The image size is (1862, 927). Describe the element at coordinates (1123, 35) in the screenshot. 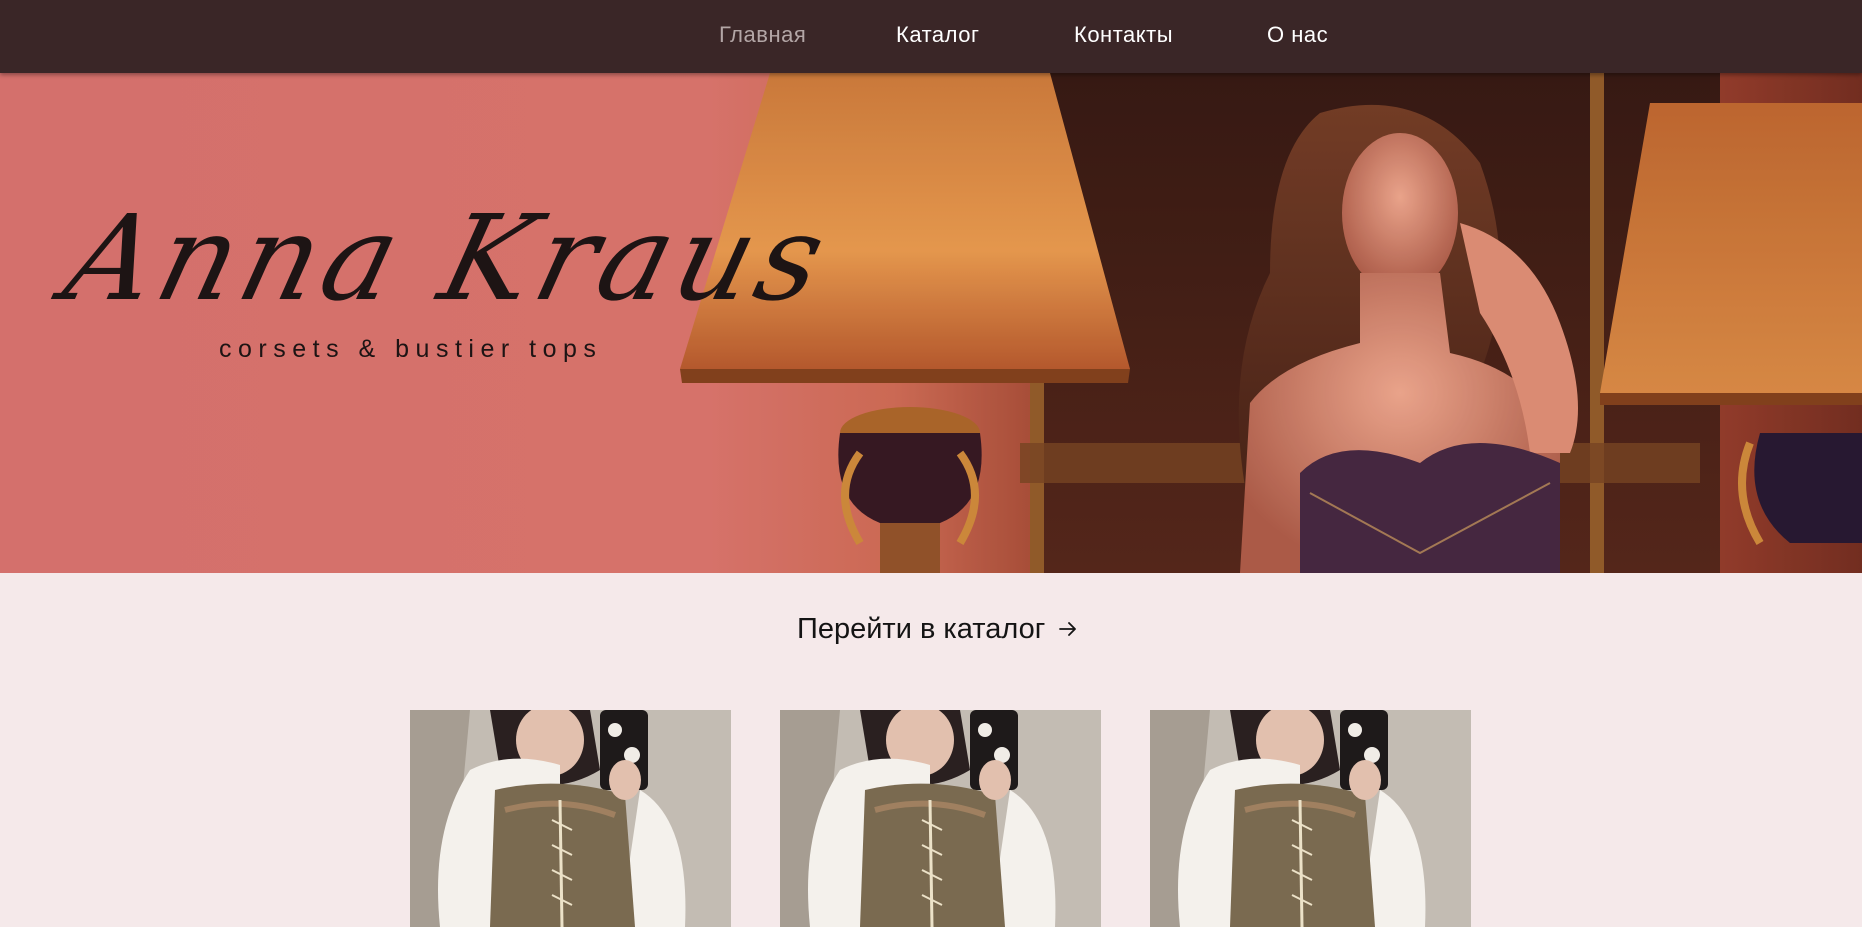

I see `nav-item-contacts: Контакты` at that location.